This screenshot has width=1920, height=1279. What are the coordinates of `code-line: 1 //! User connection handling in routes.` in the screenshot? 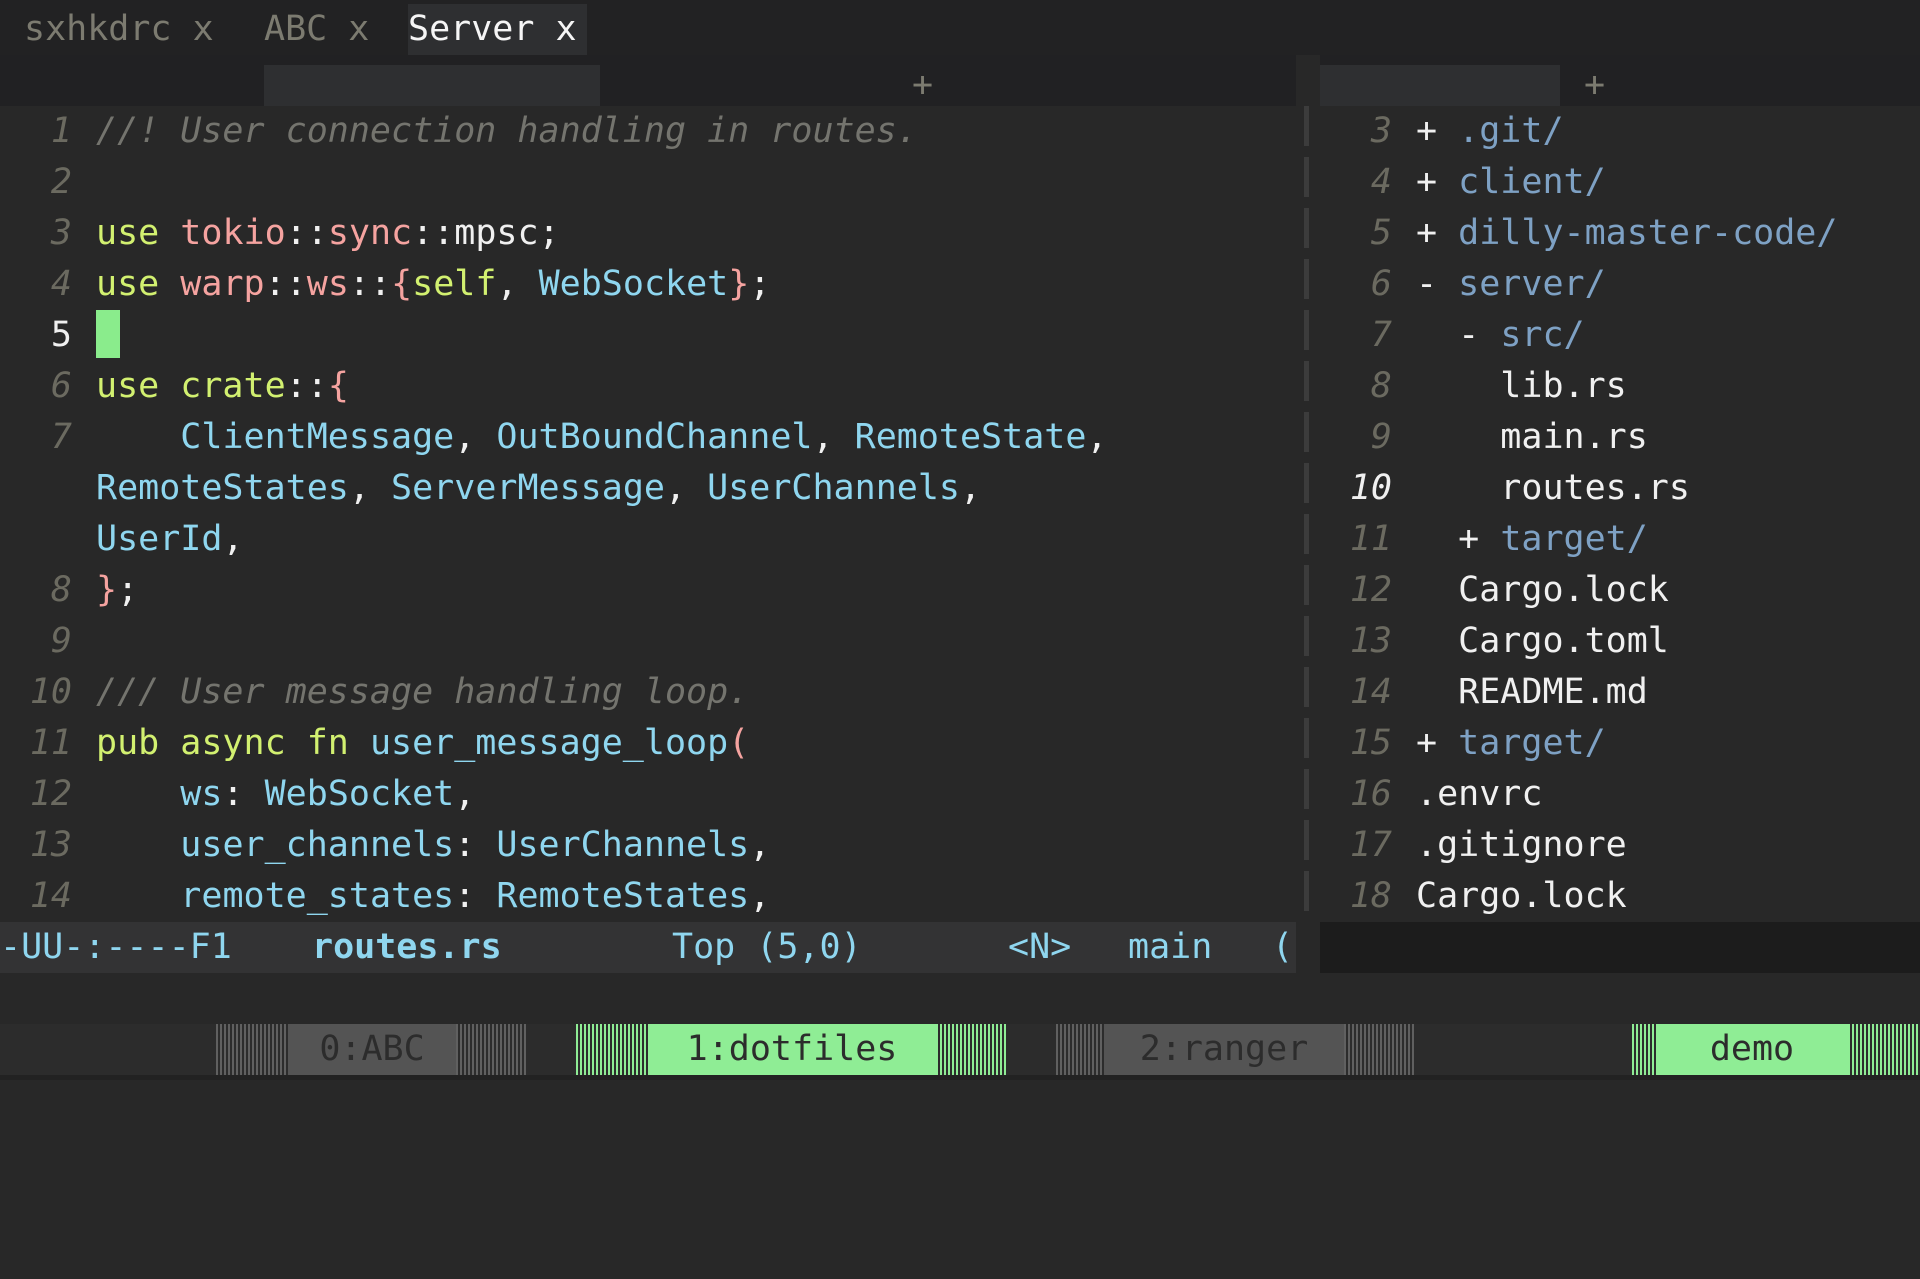 It's located at (459, 131).